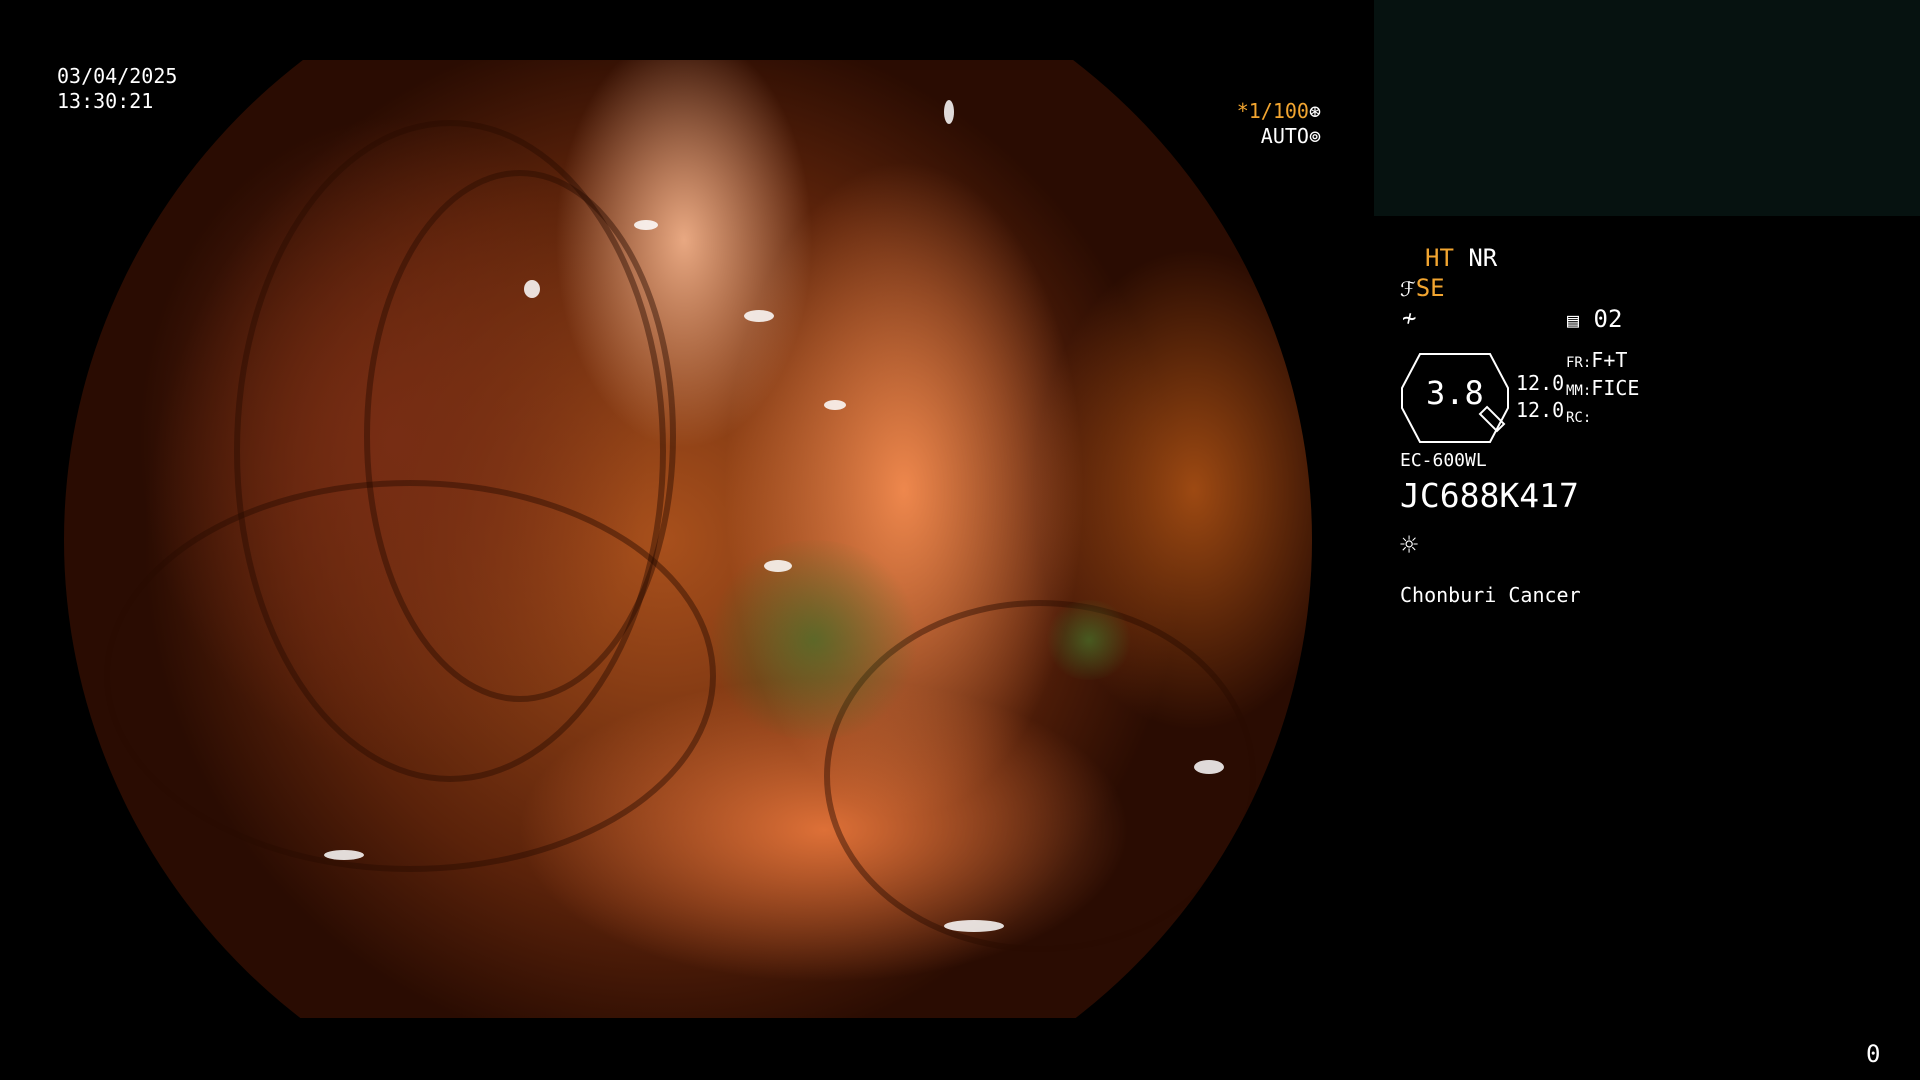  What do you see at coordinates (1409, 545) in the screenshot?
I see `lamp-icon: ☼` at bounding box center [1409, 545].